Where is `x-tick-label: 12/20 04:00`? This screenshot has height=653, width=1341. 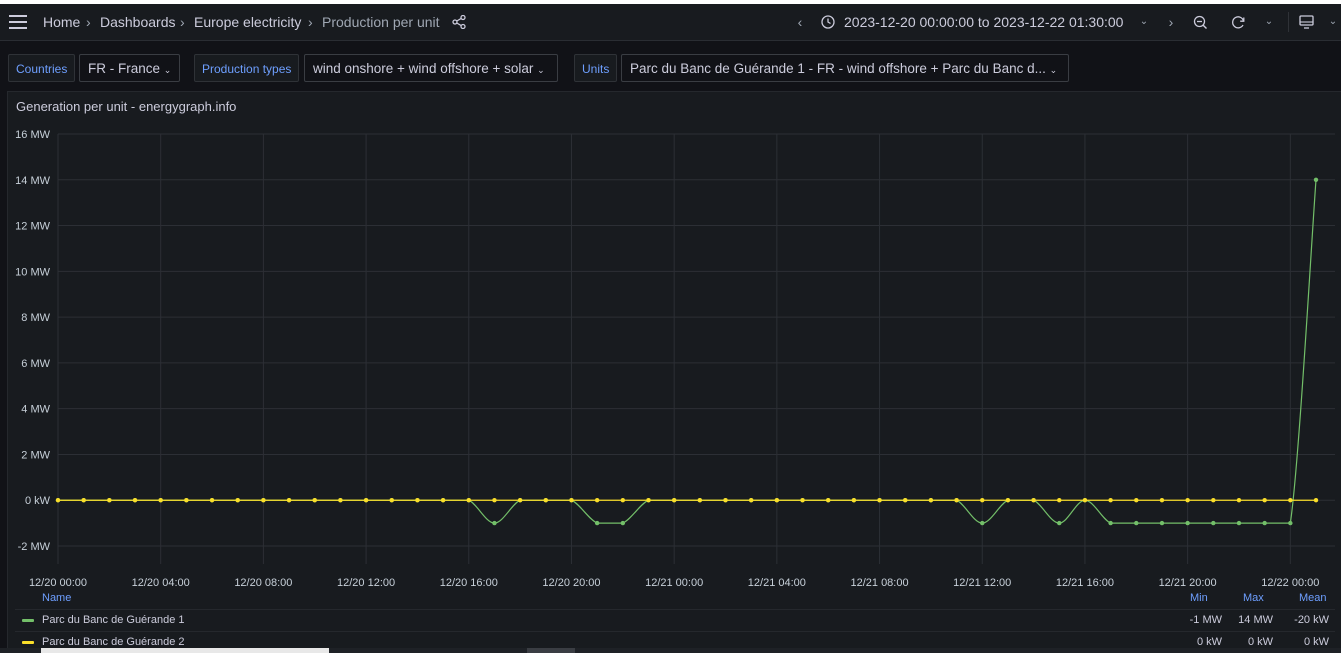
x-tick-label: 12/20 04:00 is located at coordinates (161, 583).